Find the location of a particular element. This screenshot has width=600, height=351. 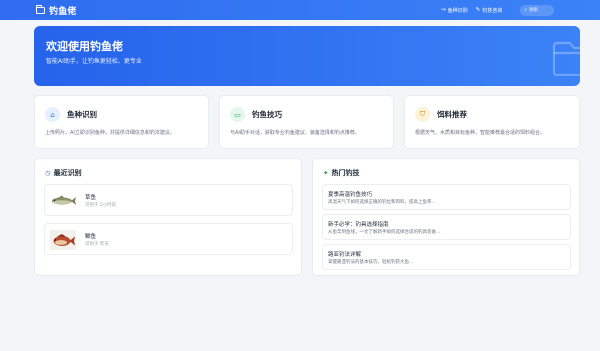

feature-card-fish-identify: ⌂ 鱼种识别 上传照片，AI立即识别鱼种，并提供详细信息和钓法建议。 is located at coordinates (121, 122).